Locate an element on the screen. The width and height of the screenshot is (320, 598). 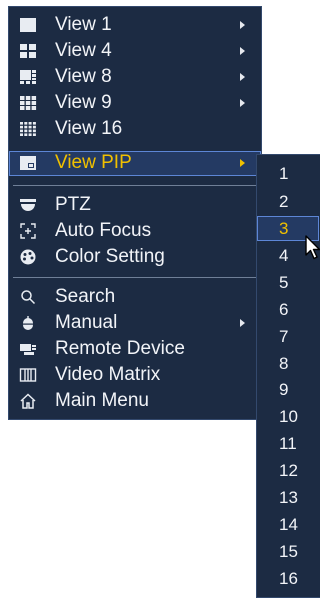
video-matrix-icon is located at coordinates (28, 375).